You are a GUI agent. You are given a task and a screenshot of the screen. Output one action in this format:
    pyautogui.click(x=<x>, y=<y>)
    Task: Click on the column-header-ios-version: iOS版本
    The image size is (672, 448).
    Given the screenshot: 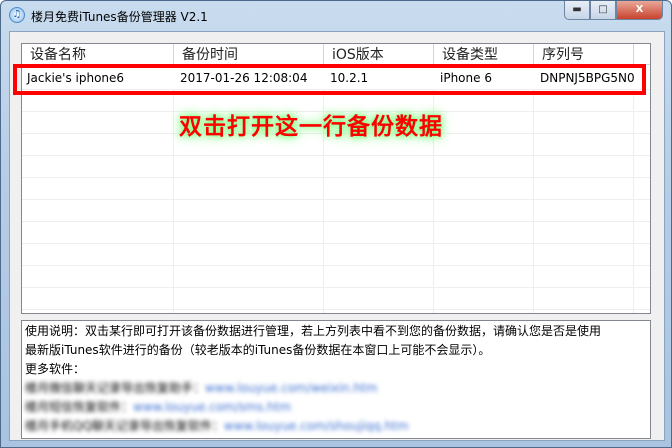 What is the action you would take?
    pyautogui.click(x=379, y=54)
    